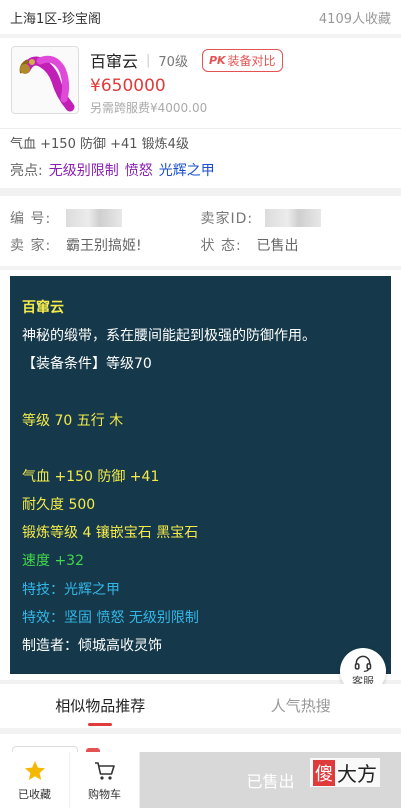 The width and height of the screenshot is (401, 808). Describe the element at coordinates (110, 533) in the screenshot. I see `desc-forge: 锻炼等级 4 镶嵌宝石 黑宝石` at that location.